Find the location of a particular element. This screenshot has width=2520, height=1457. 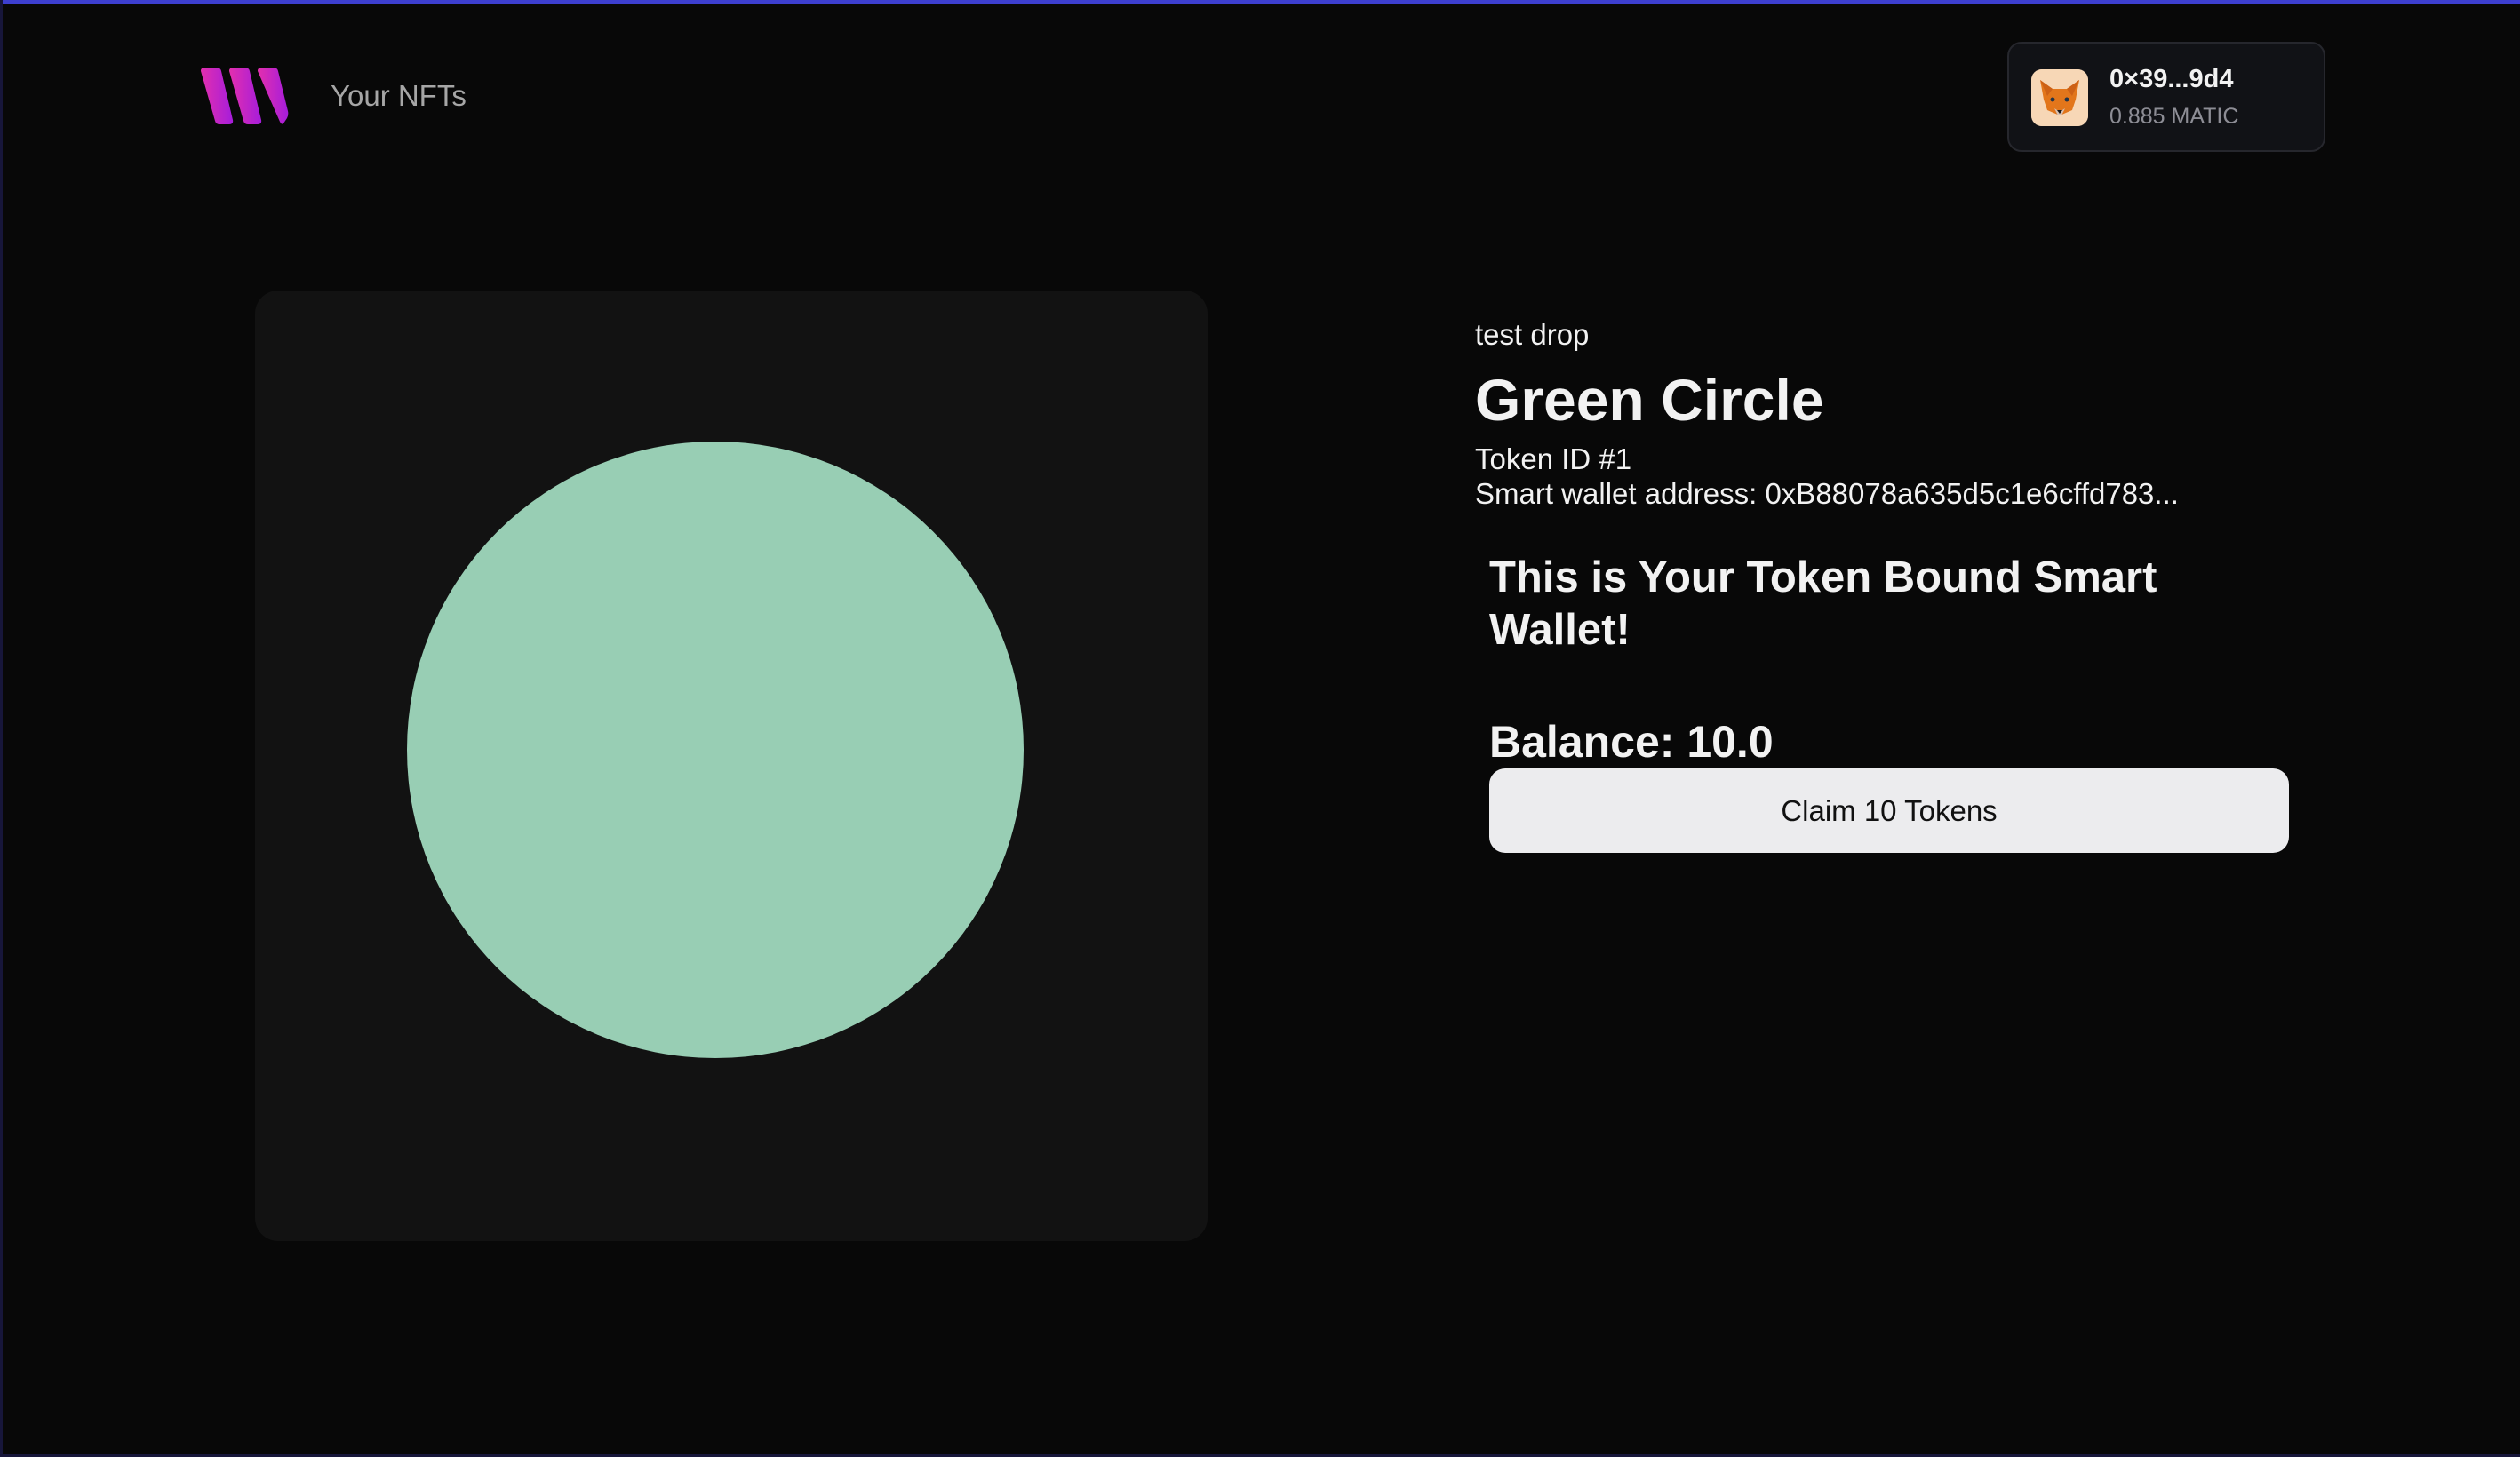

smart-wallet-heading: This is Your Token Bound Smart Wallet! is located at coordinates (1823, 604).